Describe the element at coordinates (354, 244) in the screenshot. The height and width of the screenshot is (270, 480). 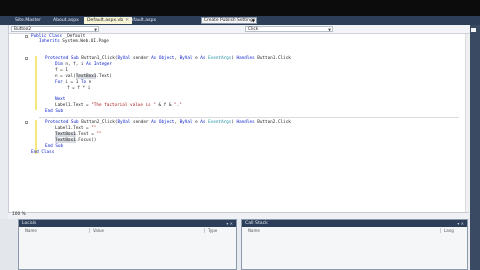
I see `call-stack-panel: Call Stack ▾ ✕ Name Lang` at that location.